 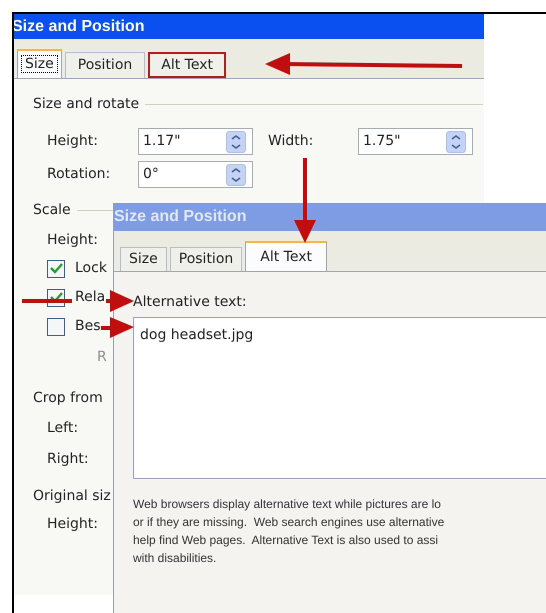 I want to click on group-heading: Crop from, so click(x=68, y=398).